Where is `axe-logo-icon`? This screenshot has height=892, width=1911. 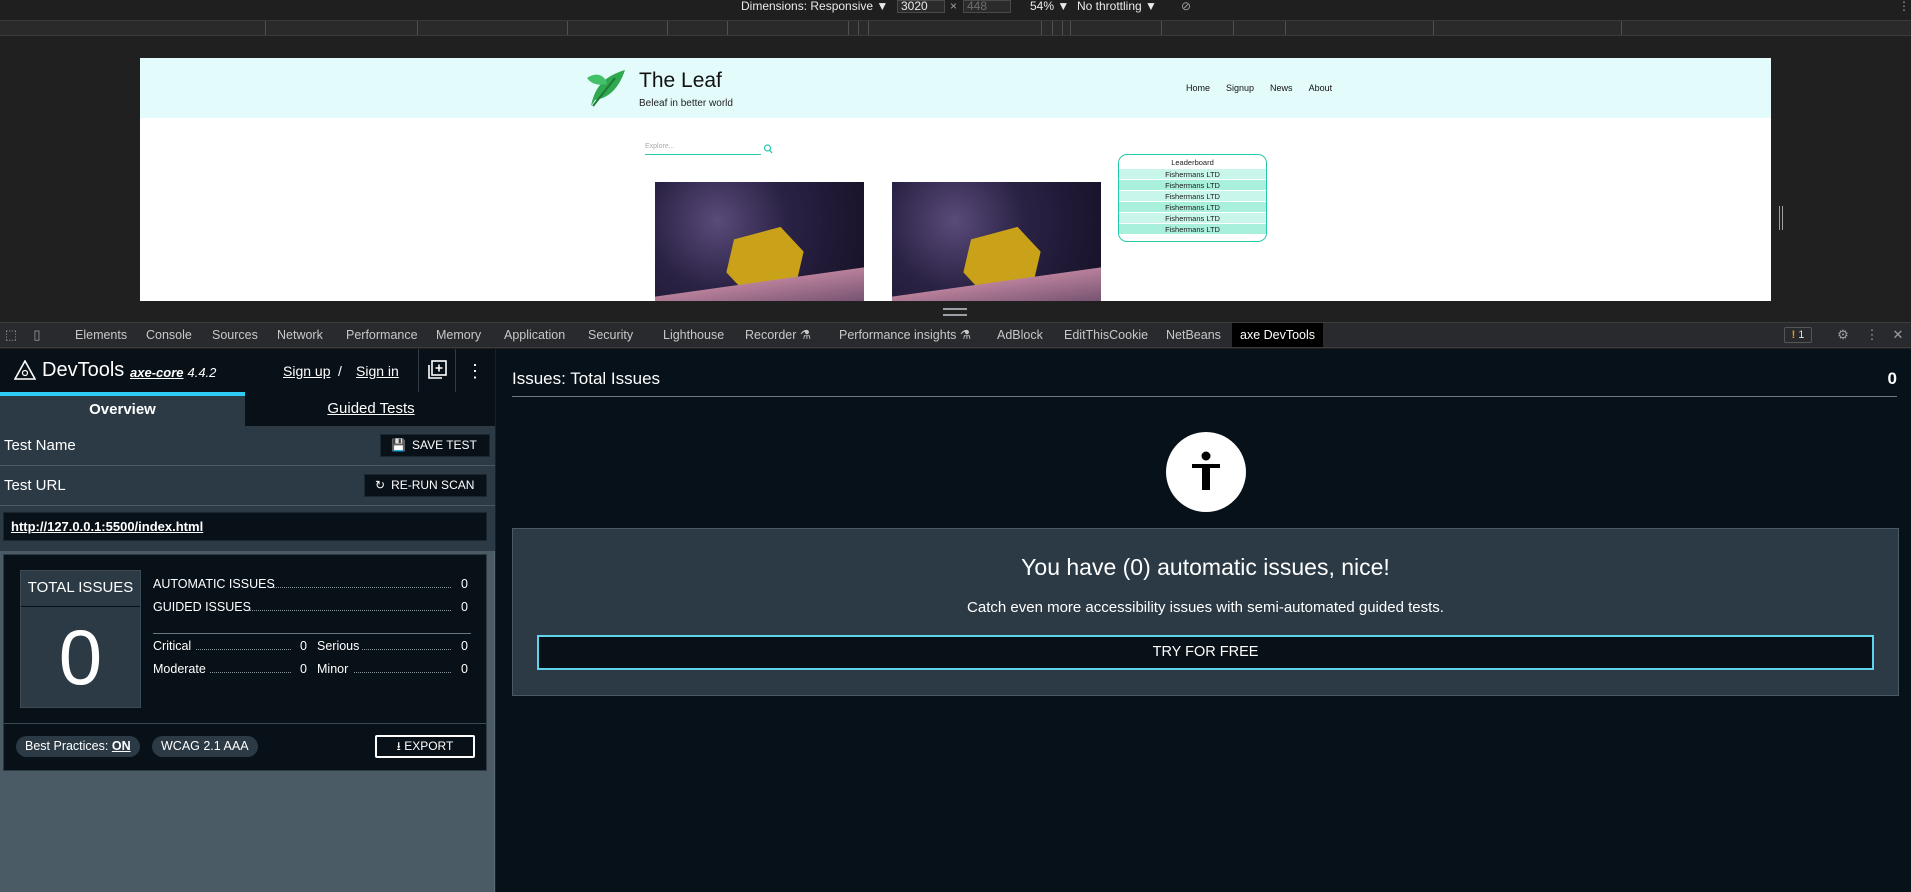
axe-logo-icon is located at coordinates (25, 370).